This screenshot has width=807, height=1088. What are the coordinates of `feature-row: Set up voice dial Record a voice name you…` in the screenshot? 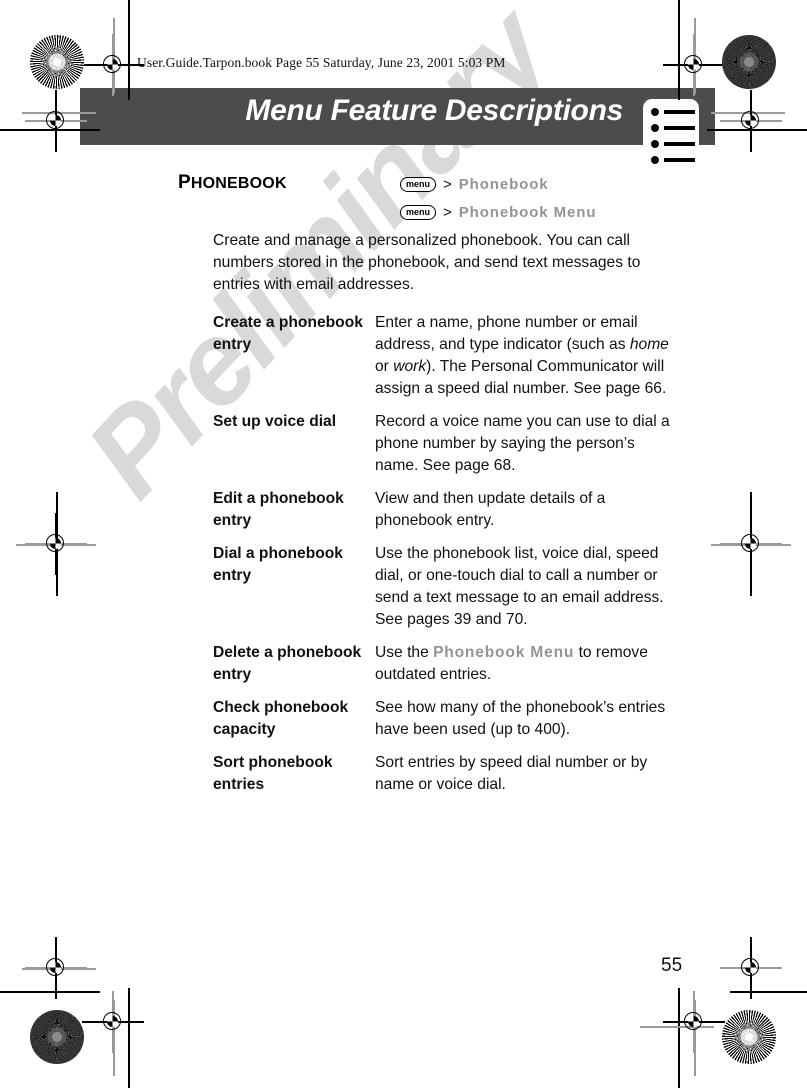 It's located at (443, 449).